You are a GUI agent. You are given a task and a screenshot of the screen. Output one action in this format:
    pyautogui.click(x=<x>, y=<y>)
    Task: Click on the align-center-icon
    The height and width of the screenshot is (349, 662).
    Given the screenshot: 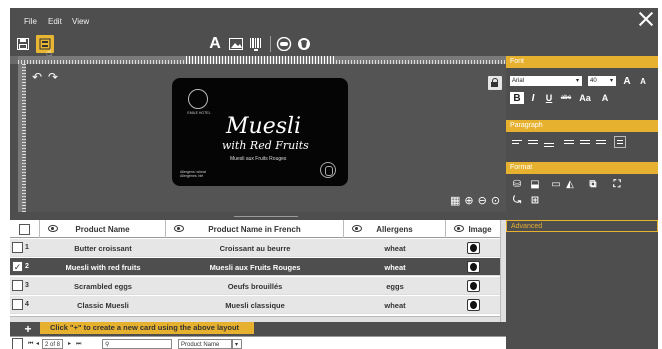 What is the action you would take?
    pyautogui.click(x=534, y=143)
    